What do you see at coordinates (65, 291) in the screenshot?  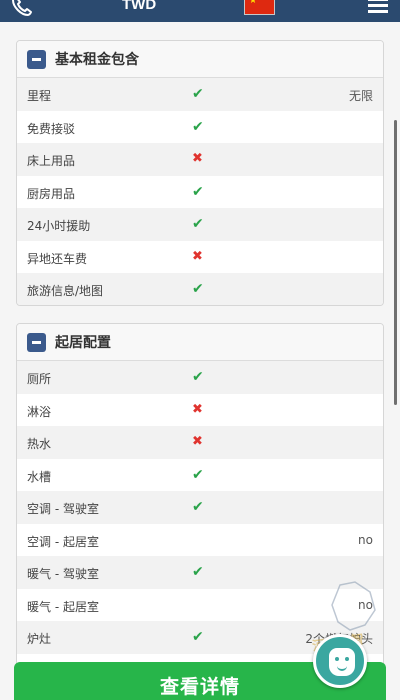 I see `feature-label: 旅游信息/地图` at bounding box center [65, 291].